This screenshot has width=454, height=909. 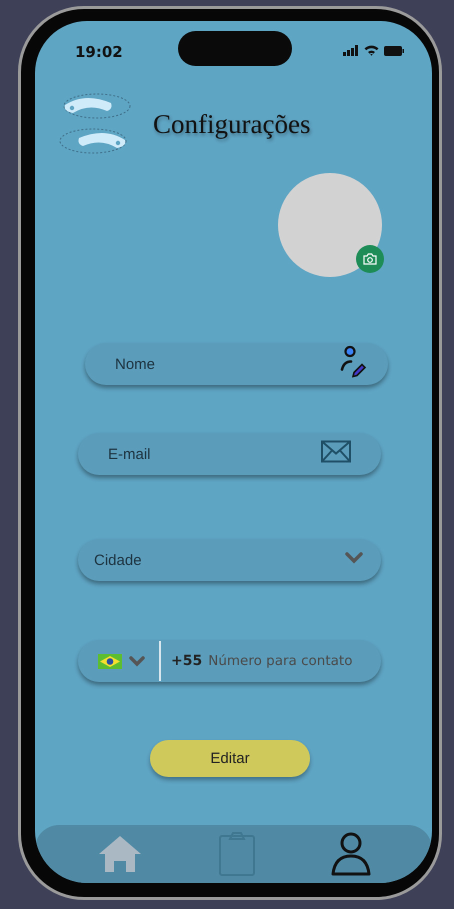 I want to click on battery-icon, so click(x=394, y=51).